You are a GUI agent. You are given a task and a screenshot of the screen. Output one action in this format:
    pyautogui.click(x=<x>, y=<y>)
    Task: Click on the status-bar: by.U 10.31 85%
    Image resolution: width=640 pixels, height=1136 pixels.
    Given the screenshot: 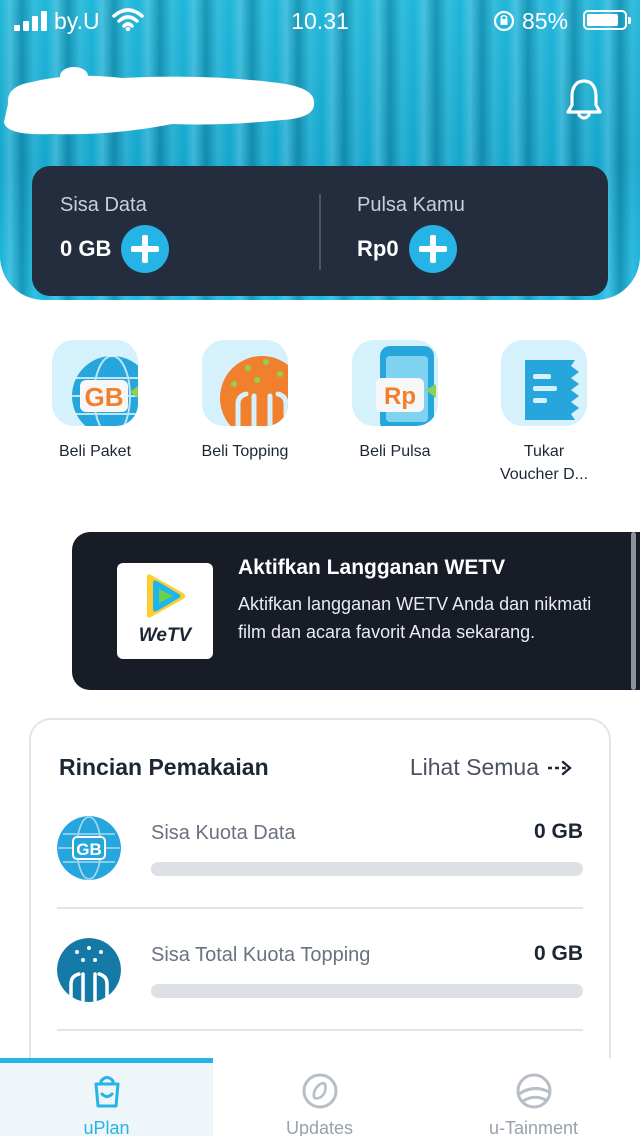 What is the action you would take?
    pyautogui.click(x=320, y=20)
    